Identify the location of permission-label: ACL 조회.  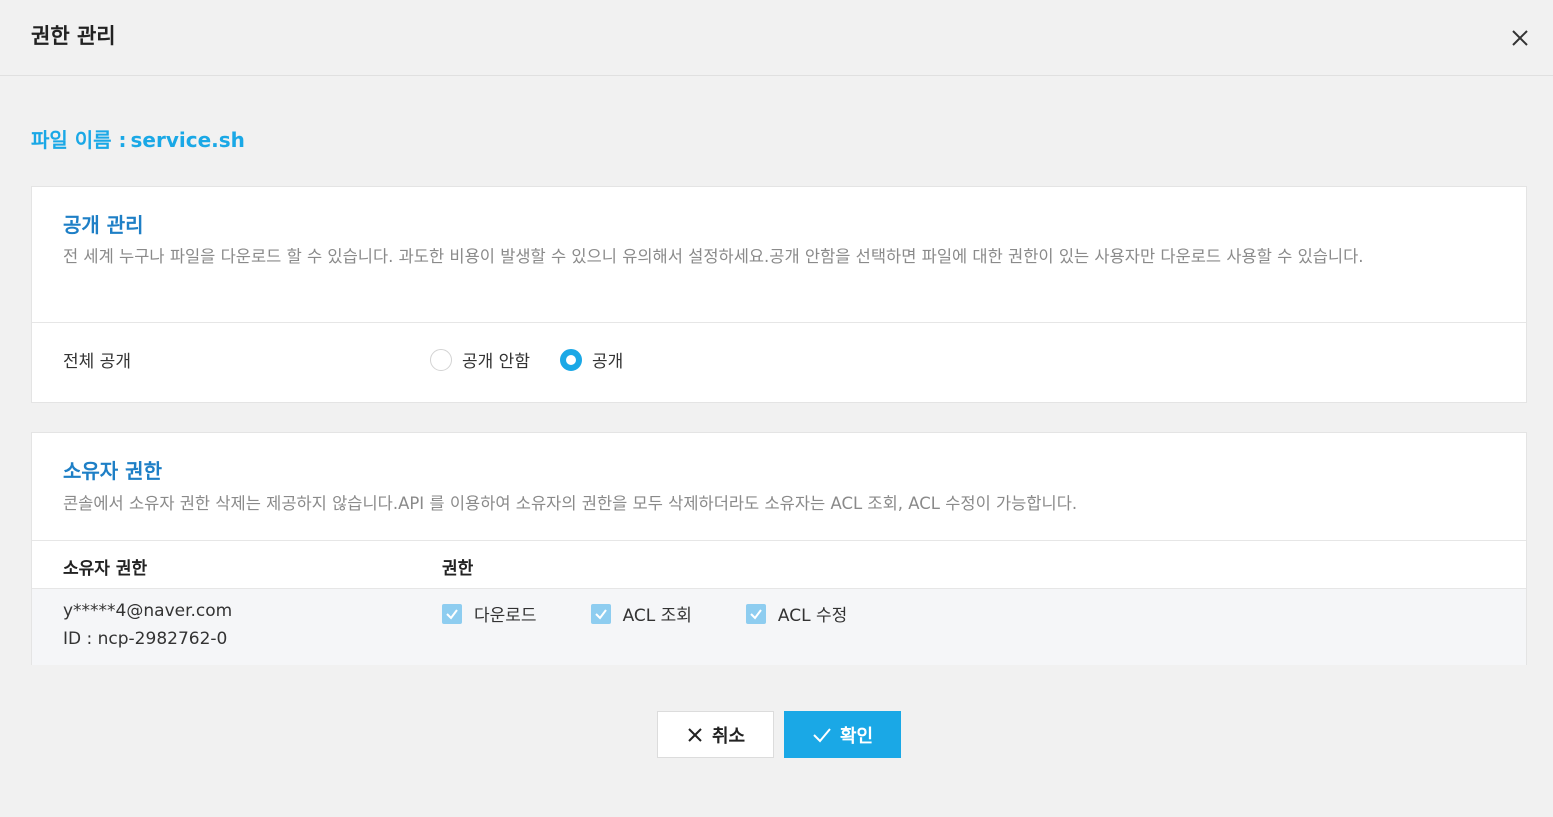
(657, 616).